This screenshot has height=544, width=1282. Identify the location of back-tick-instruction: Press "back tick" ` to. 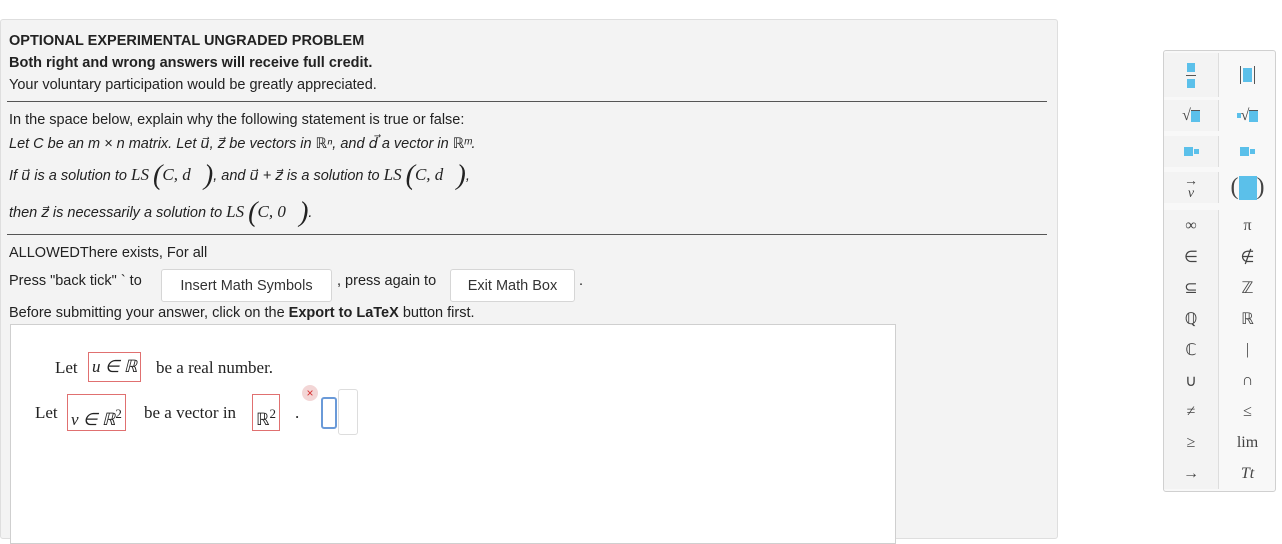
(75, 281).